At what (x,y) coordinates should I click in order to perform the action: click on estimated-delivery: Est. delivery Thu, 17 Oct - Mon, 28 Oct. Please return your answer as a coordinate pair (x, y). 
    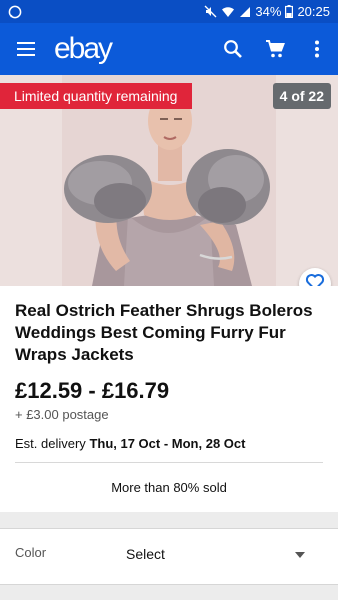
    Looking at the image, I should click on (130, 443).